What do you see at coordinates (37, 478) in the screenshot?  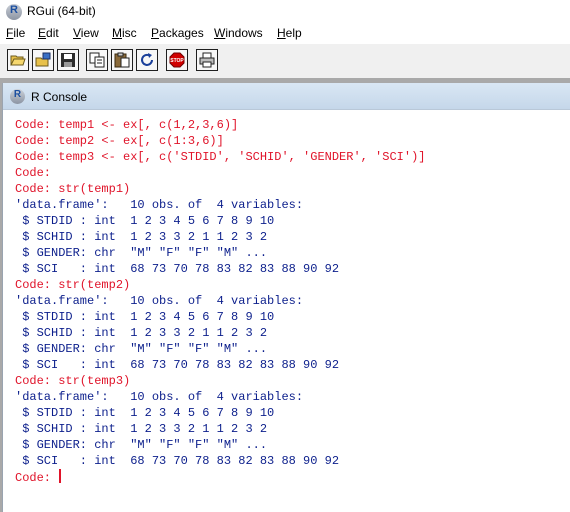 I see `console-prompt: Code:` at bounding box center [37, 478].